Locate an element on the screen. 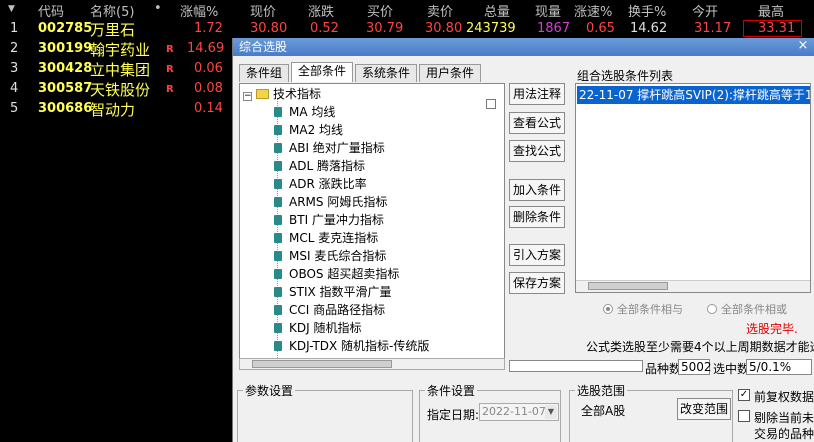 The width and height of the screenshot is (814, 442). tree-leaf-label: KDJ 随机指标 is located at coordinates (325, 328).